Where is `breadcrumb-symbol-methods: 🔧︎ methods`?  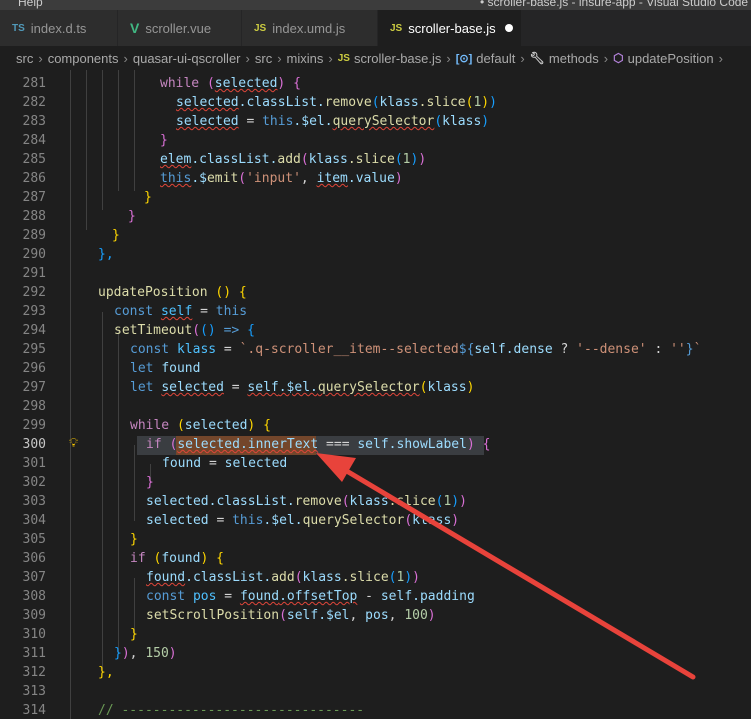 breadcrumb-symbol-methods: 🔧︎ methods is located at coordinates (564, 58).